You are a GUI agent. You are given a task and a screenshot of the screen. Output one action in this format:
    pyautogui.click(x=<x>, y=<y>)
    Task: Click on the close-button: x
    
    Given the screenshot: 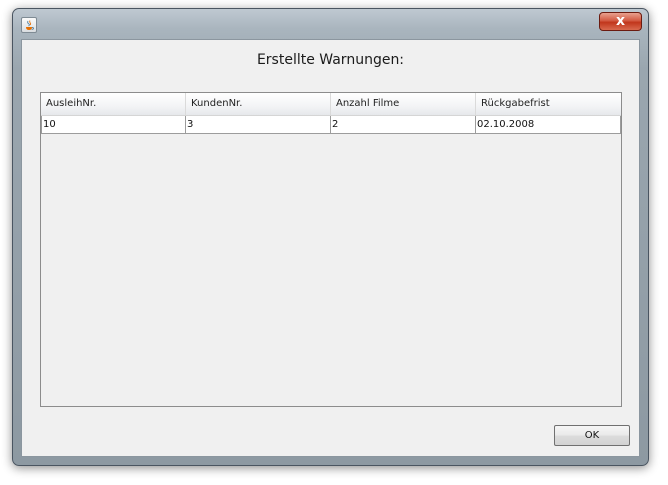 What is the action you would take?
    pyautogui.click(x=620, y=21)
    